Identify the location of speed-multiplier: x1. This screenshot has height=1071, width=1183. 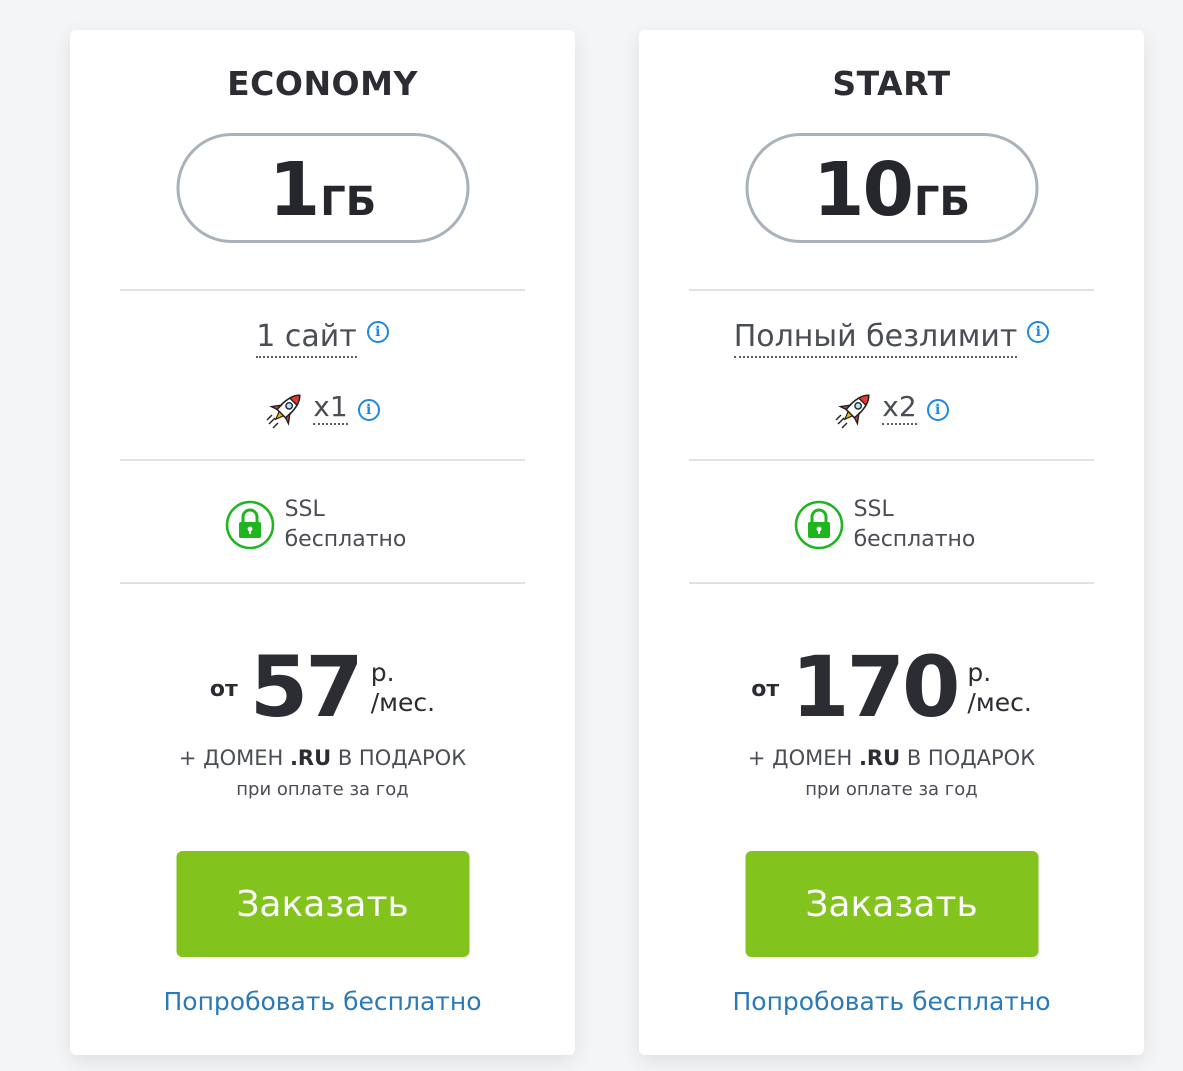
(330, 408).